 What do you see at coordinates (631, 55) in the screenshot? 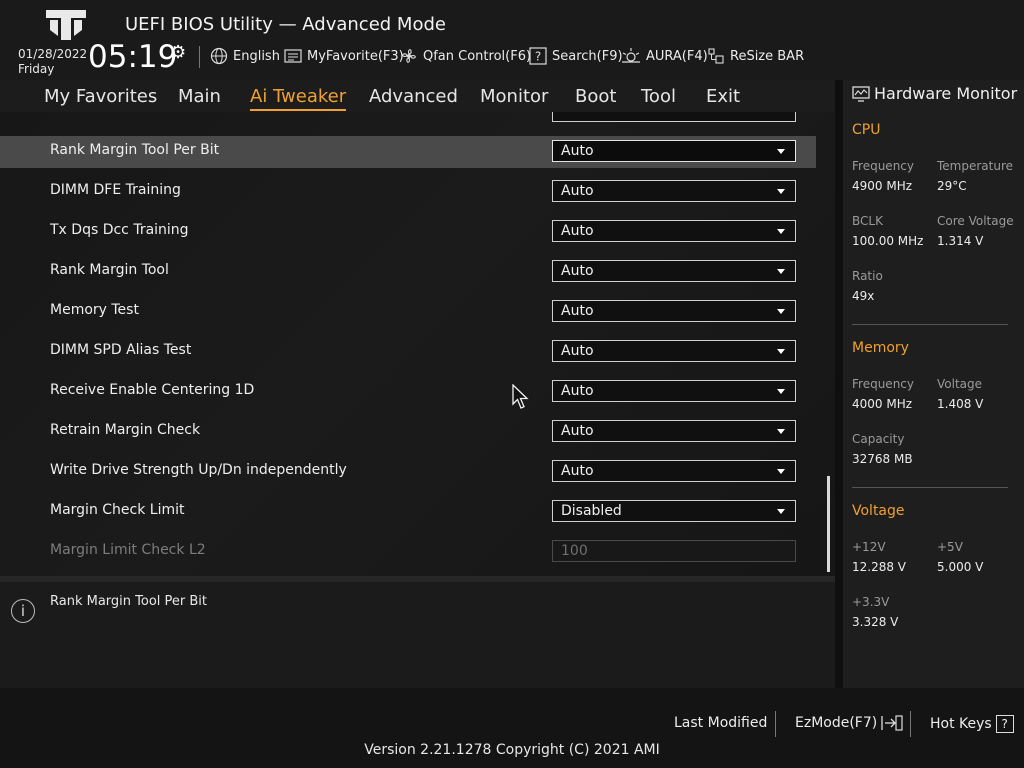
I see `aura-icon` at bounding box center [631, 55].